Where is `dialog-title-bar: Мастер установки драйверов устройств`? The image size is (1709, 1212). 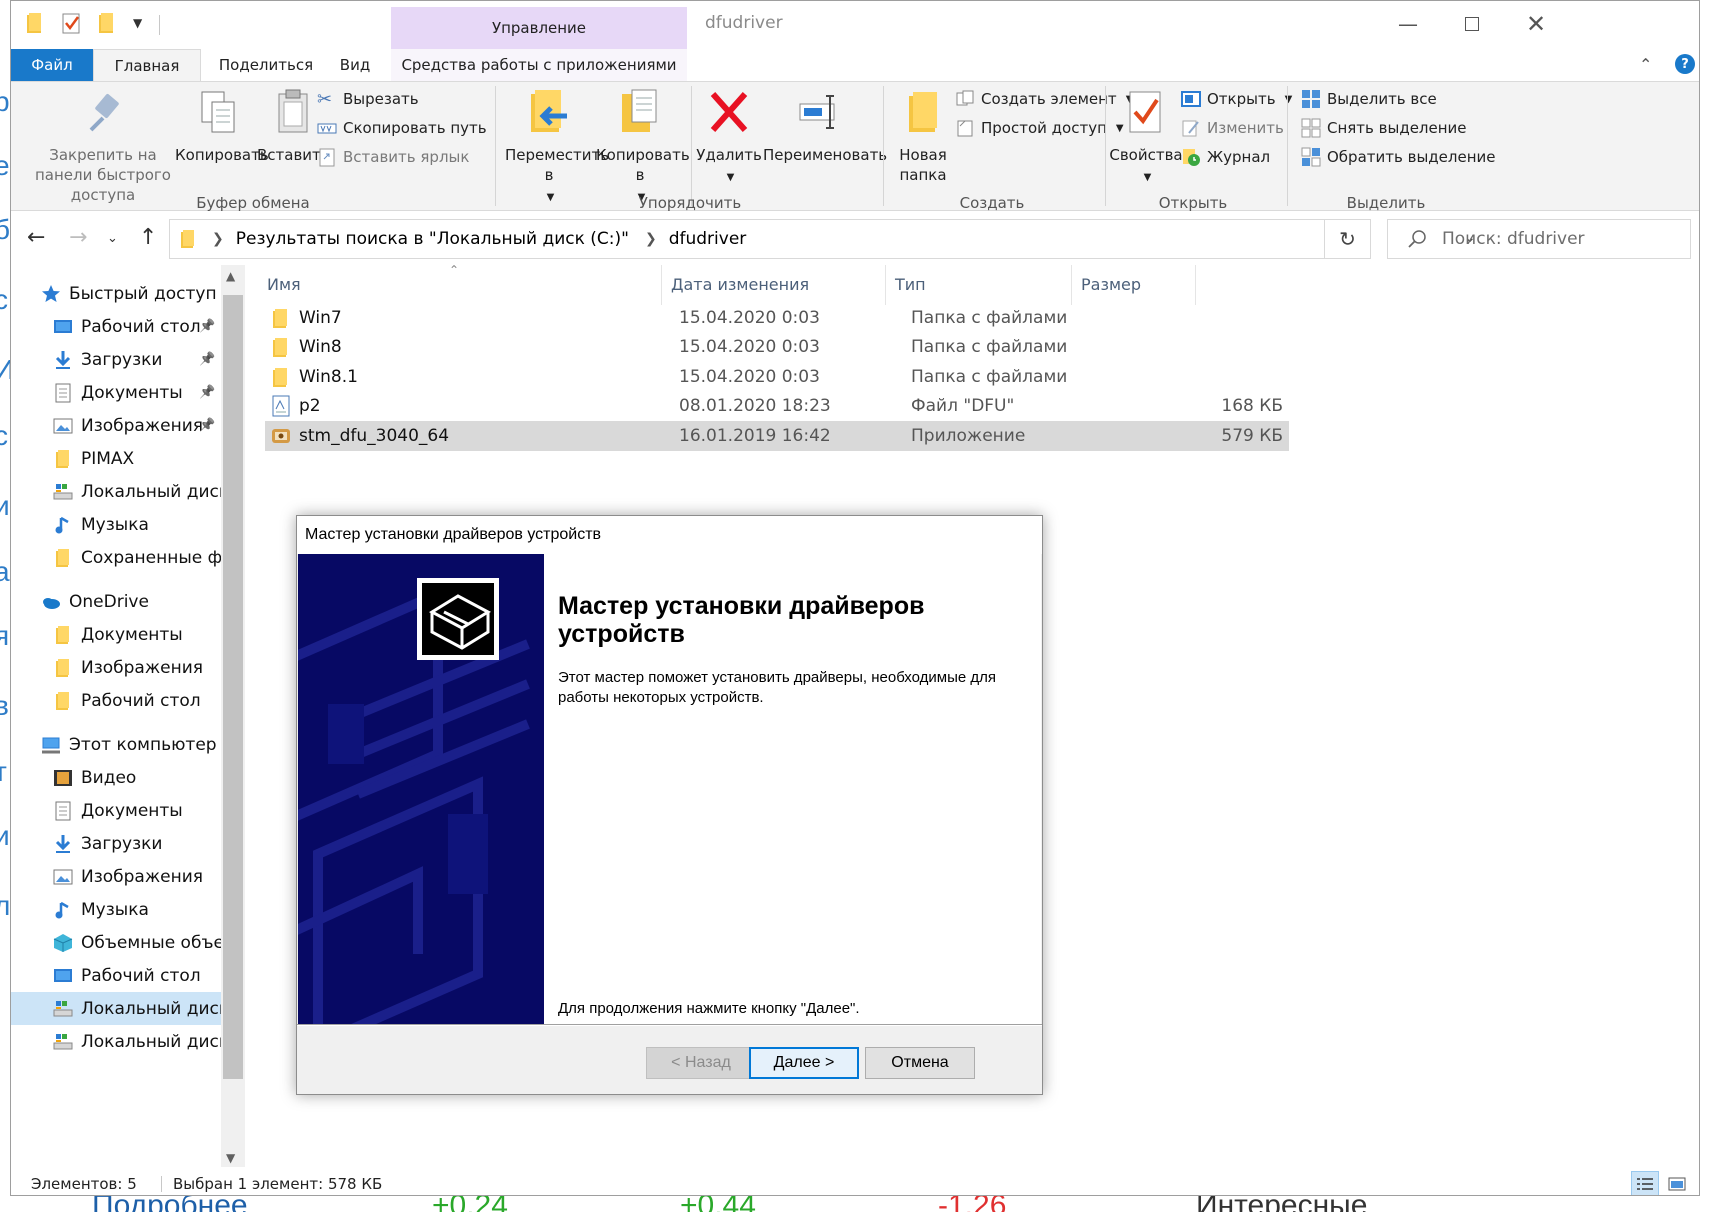
dialog-title-bar: Мастер установки драйверов устройств is located at coordinates (669, 535).